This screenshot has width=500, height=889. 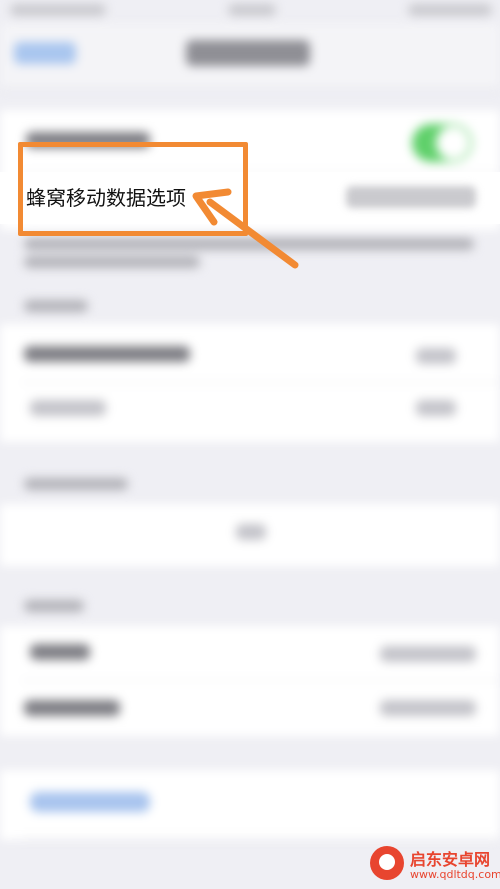 What do you see at coordinates (90, 802) in the screenshot?
I see `reset-statistics-link` at bounding box center [90, 802].